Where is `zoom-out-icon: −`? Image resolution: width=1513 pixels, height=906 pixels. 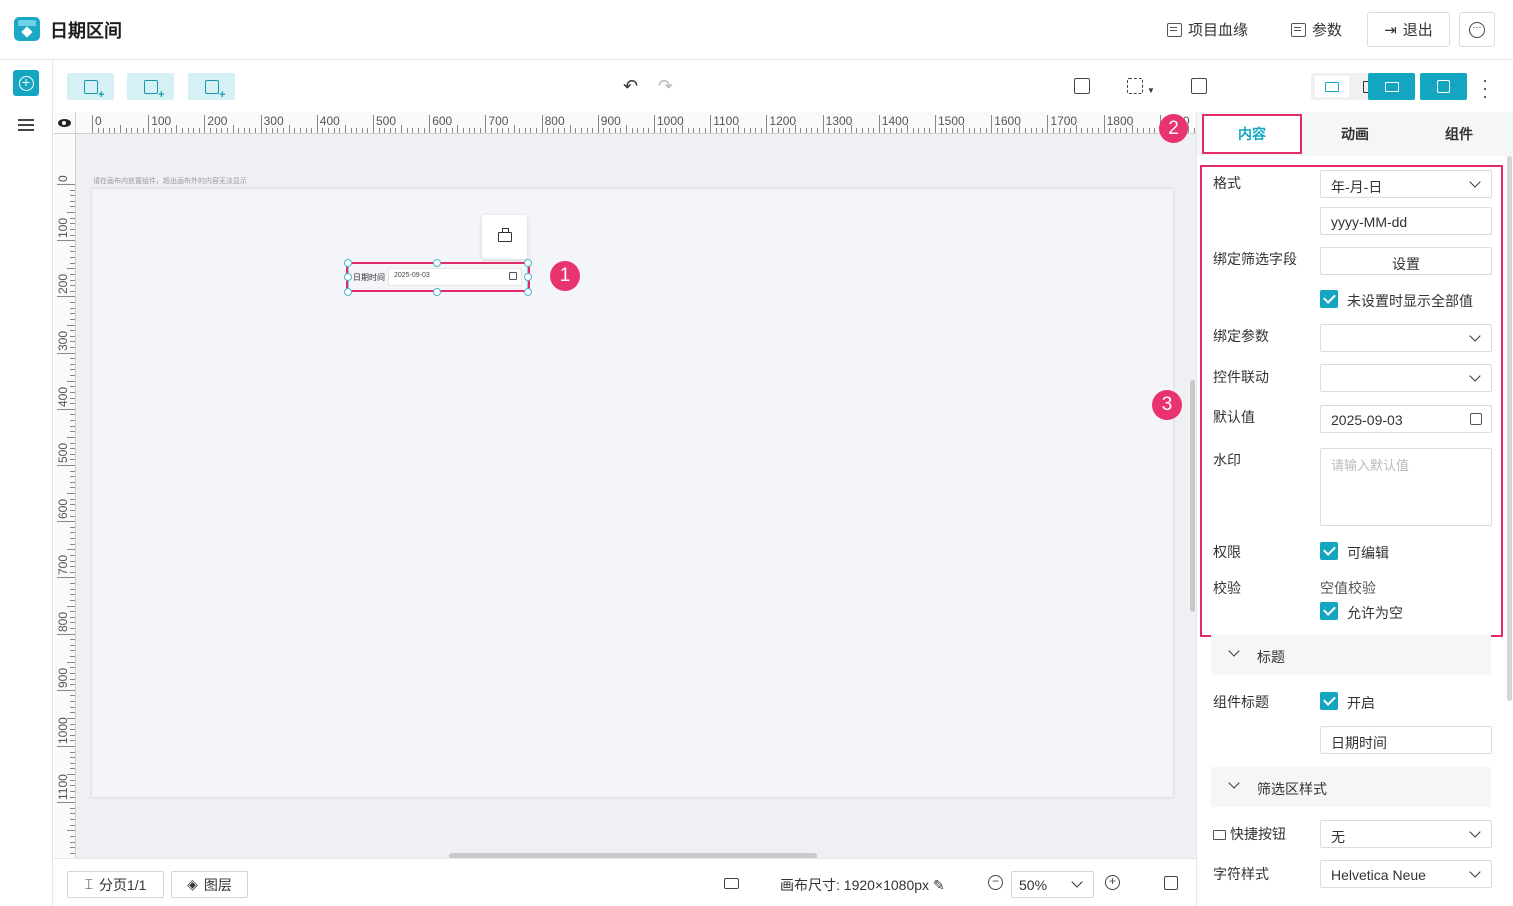
zoom-out-icon: − is located at coordinates (995, 882).